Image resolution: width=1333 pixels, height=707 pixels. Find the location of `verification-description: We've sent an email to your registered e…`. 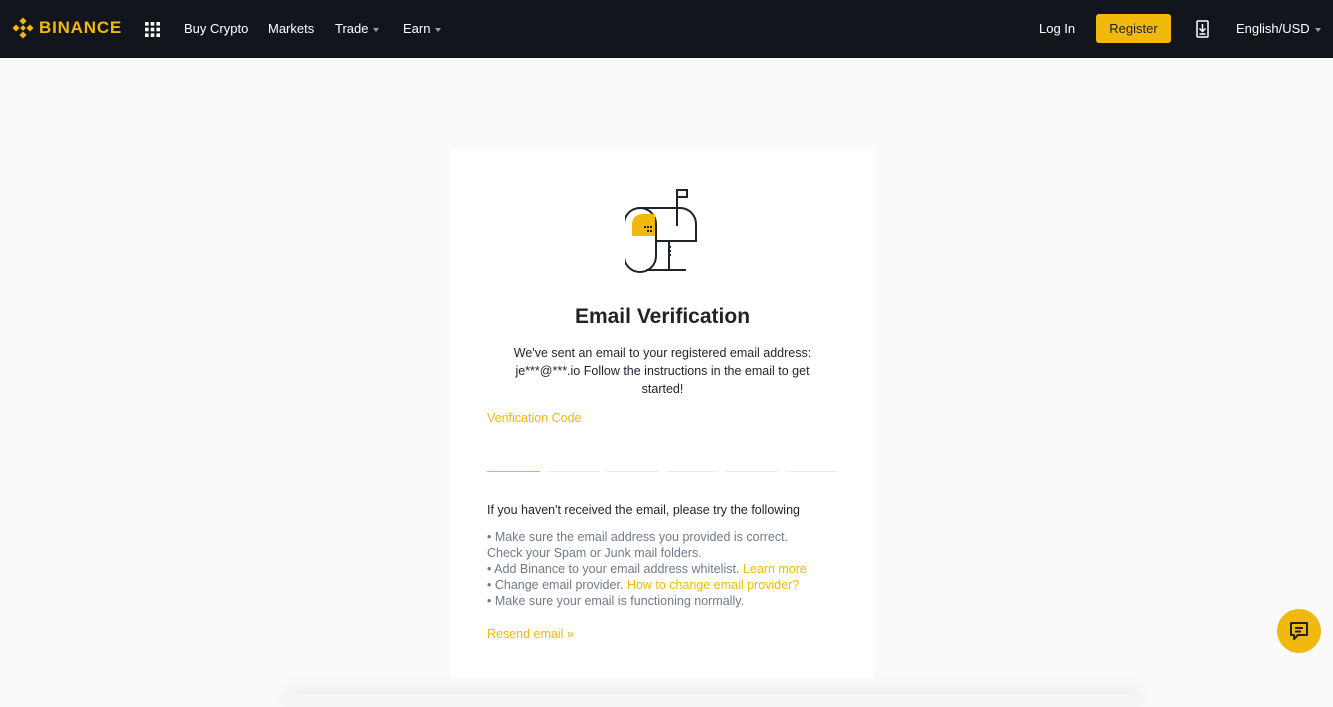

verification-description: We've sent an email to your registered e… is located at coordinates (662, 371).